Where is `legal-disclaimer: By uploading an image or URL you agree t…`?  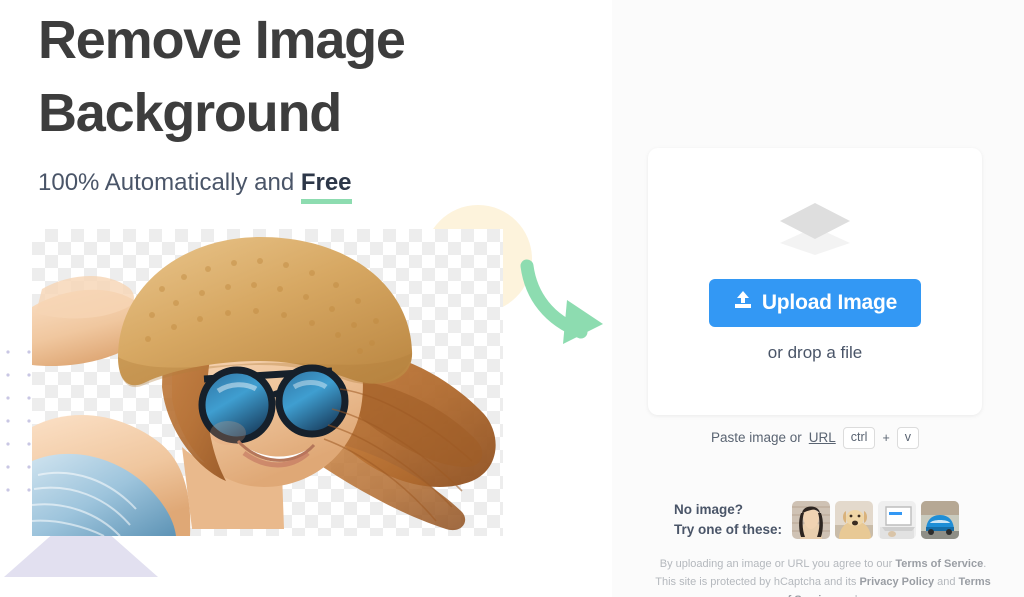 legal-disclaimer: By uploading an image or URL you agree t… is located at coordinates (823, 576).